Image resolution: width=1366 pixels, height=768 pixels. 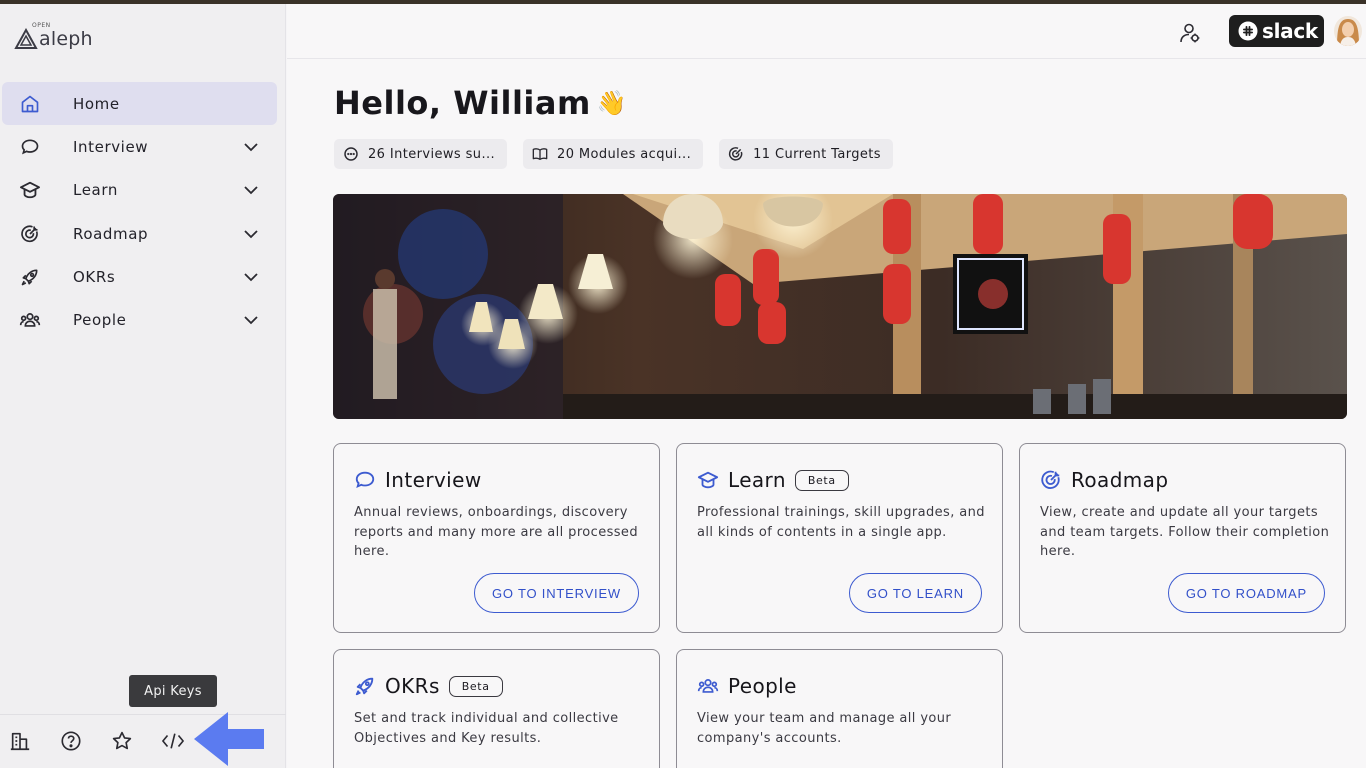 What do you see at coordinates (173, 741) in the screenshot?
I see `code-icon` at bounding box center [173, 741].